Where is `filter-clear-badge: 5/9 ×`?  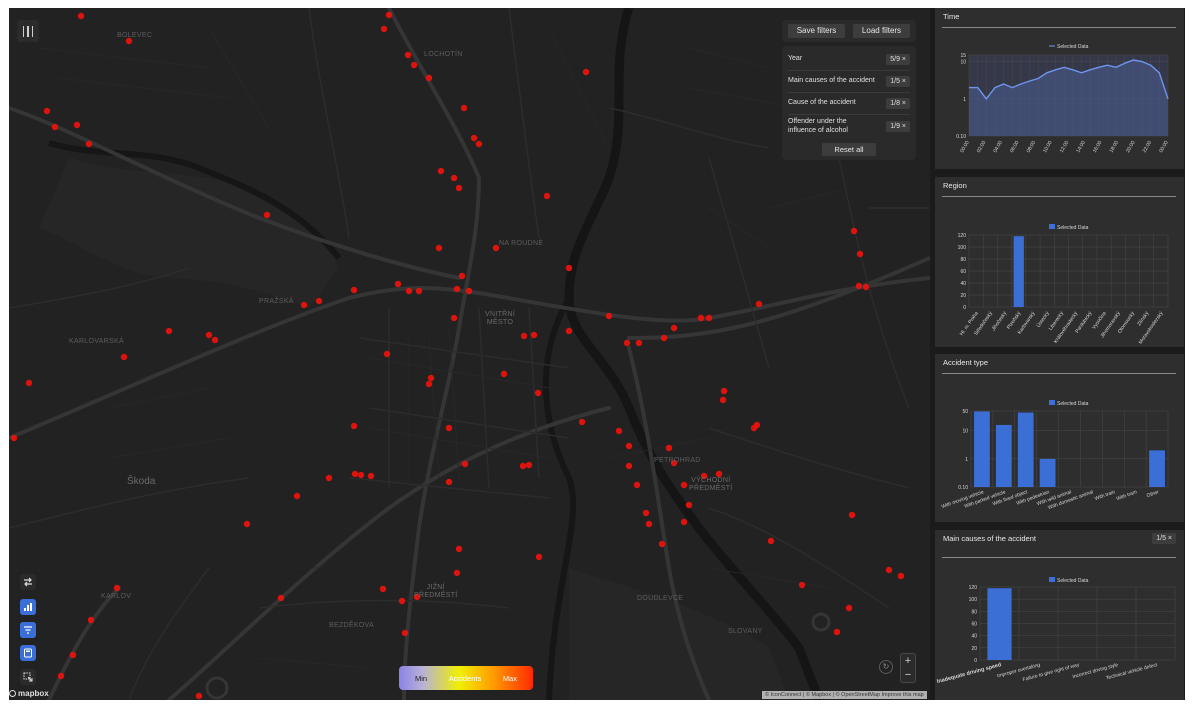 filter-clear-badge: 5/9 × is located at coordinates (898, 59).